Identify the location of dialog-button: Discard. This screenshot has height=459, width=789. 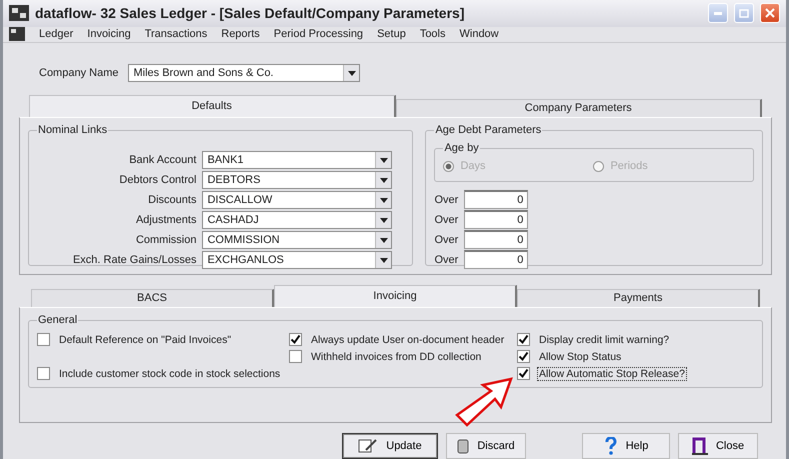
(486, 446).